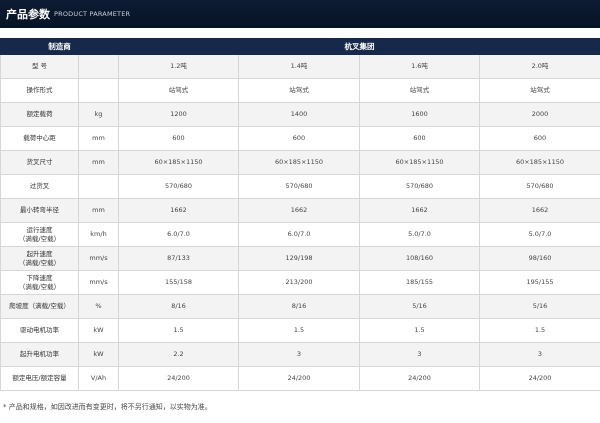 Image resolution: width=600 pixels, height=423 pixels. I want to click on table-row: 额定电压/额定容量 V/Ah 24/200 24/200 24/200 24/200, so click(300, 378).